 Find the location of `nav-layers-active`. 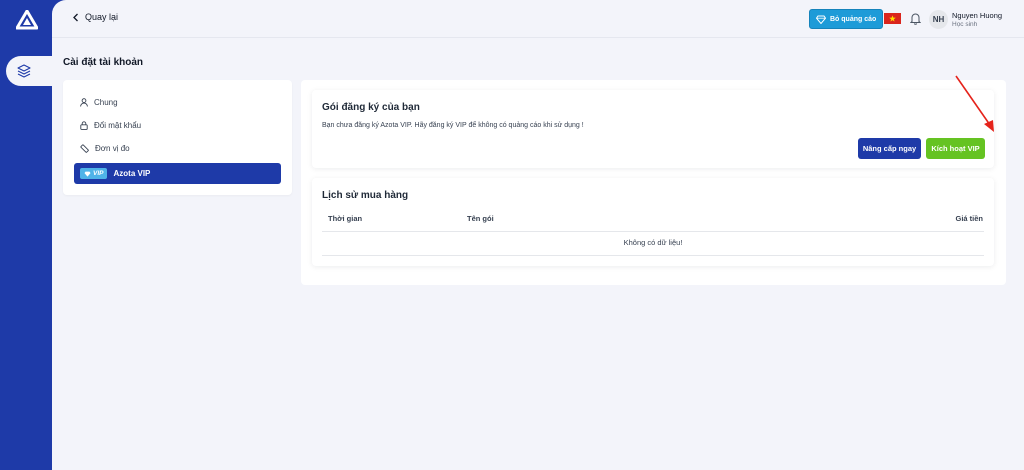

nav-layers-active is located at coordinates (29, 71).